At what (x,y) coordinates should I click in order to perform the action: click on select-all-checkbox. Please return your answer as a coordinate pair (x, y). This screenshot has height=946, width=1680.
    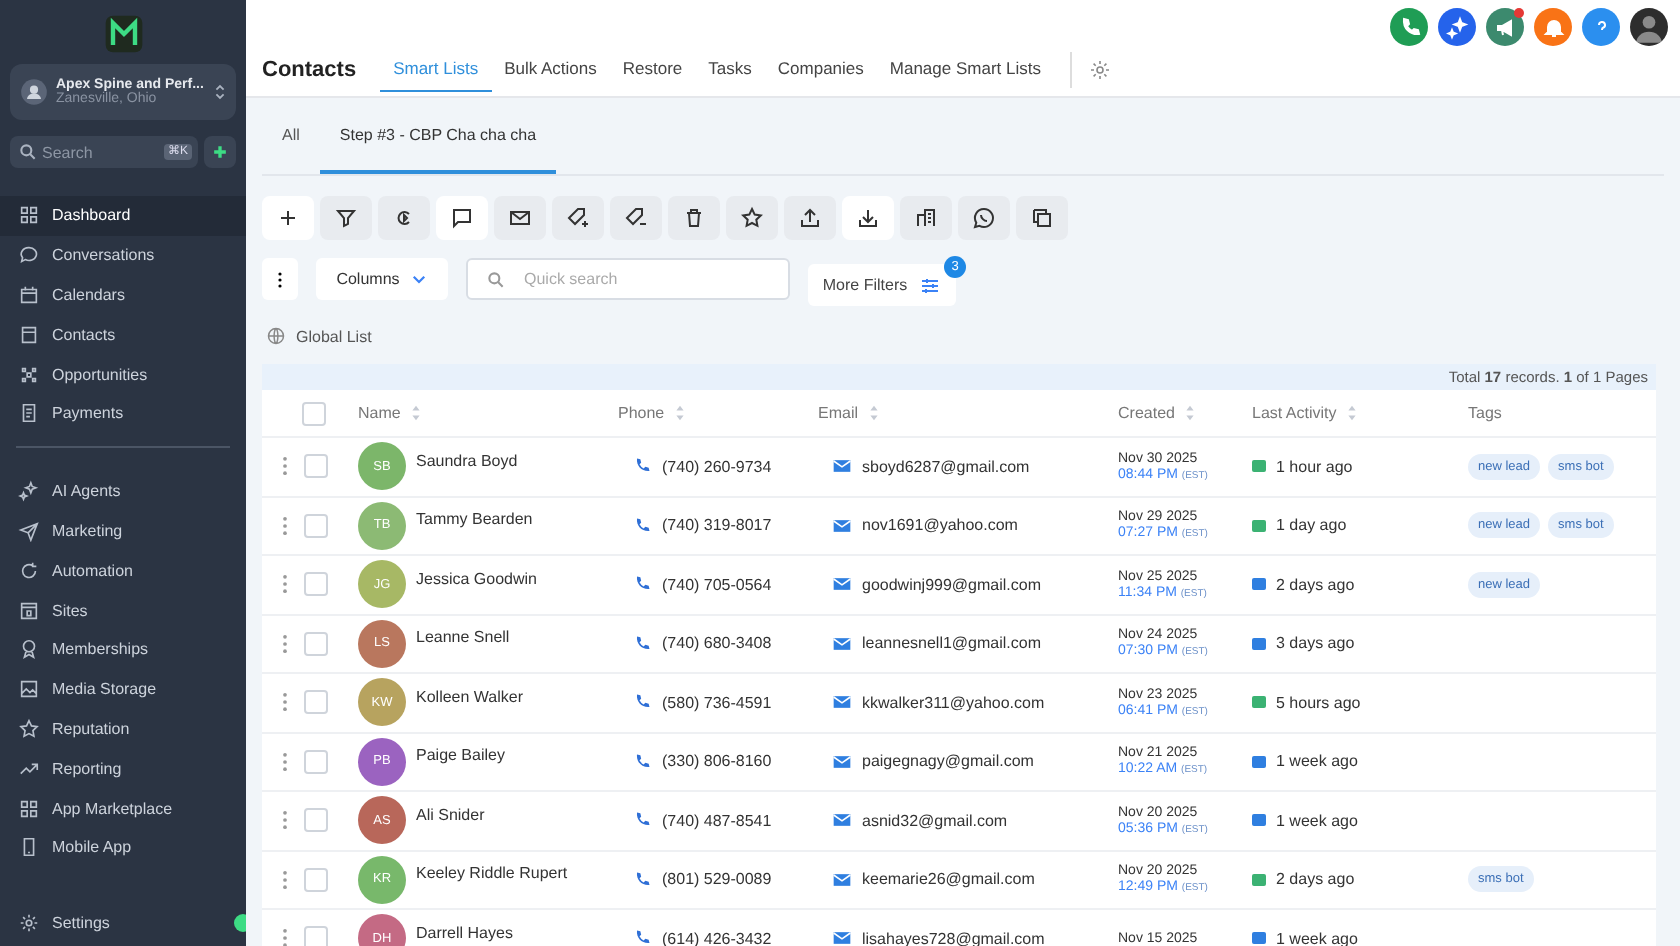
    Looking at the image, I should click on (314, 413).